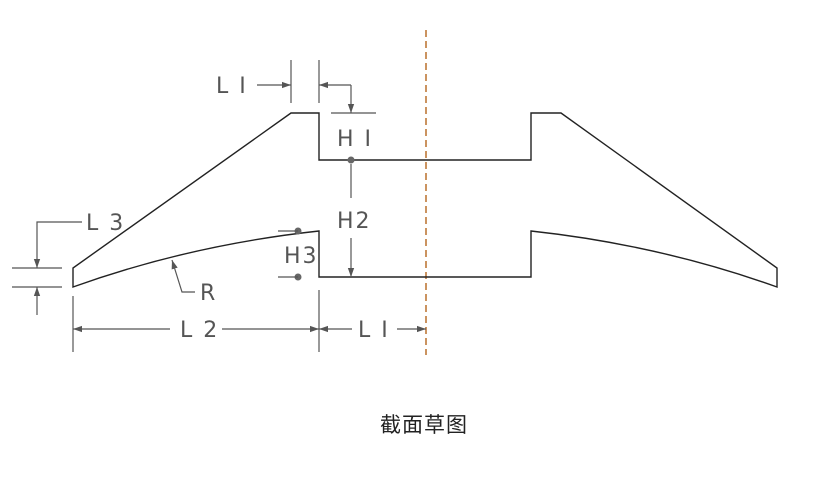 This screenshot has height=487, width=821. I want to click on dimension-l3: L 3, so click(68, 263).